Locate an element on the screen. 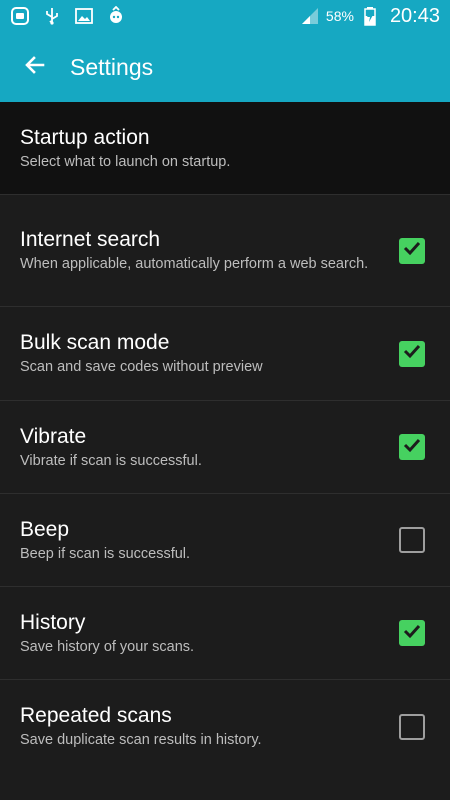  notification-icons is located at coordinates (68, 16).